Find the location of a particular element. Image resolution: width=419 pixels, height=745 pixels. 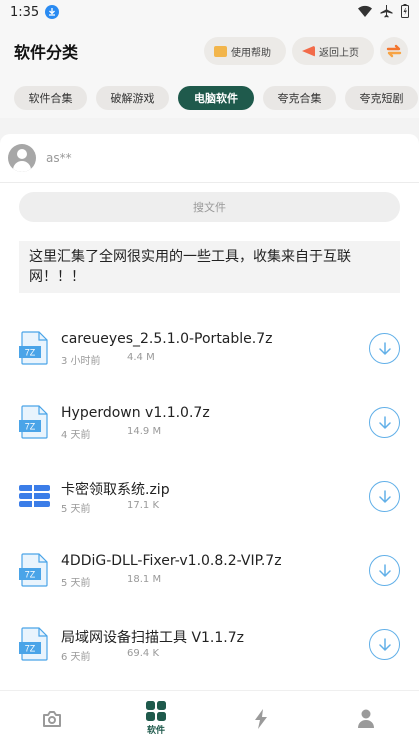

tab-cracked-games: 破解游戏 is located at coordinates (132, 98).